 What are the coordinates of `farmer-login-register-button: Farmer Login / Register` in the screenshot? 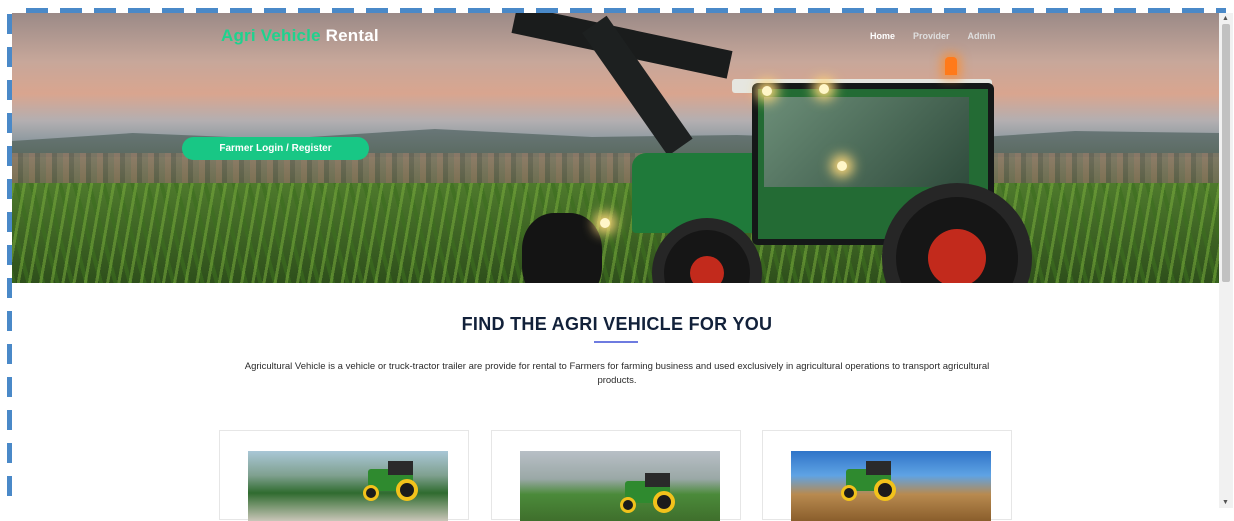 It's located at (275, 148).